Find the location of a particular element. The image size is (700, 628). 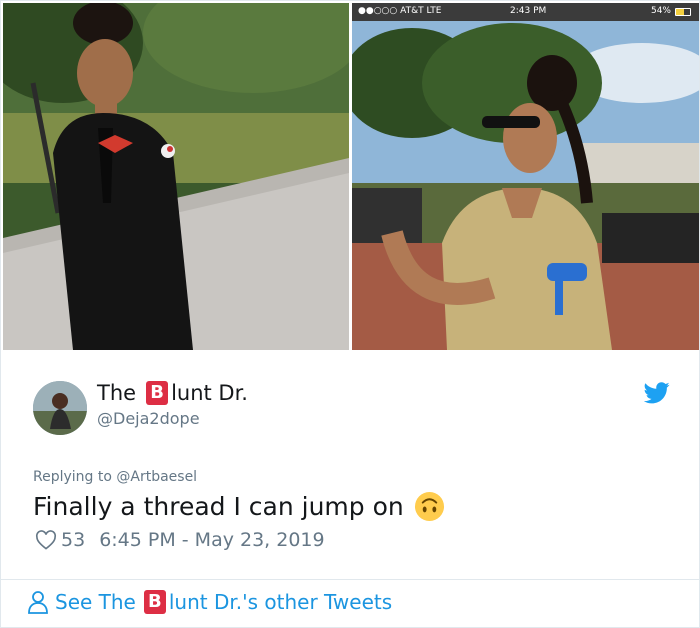

heart-icon is located at coordinates (46, 540).